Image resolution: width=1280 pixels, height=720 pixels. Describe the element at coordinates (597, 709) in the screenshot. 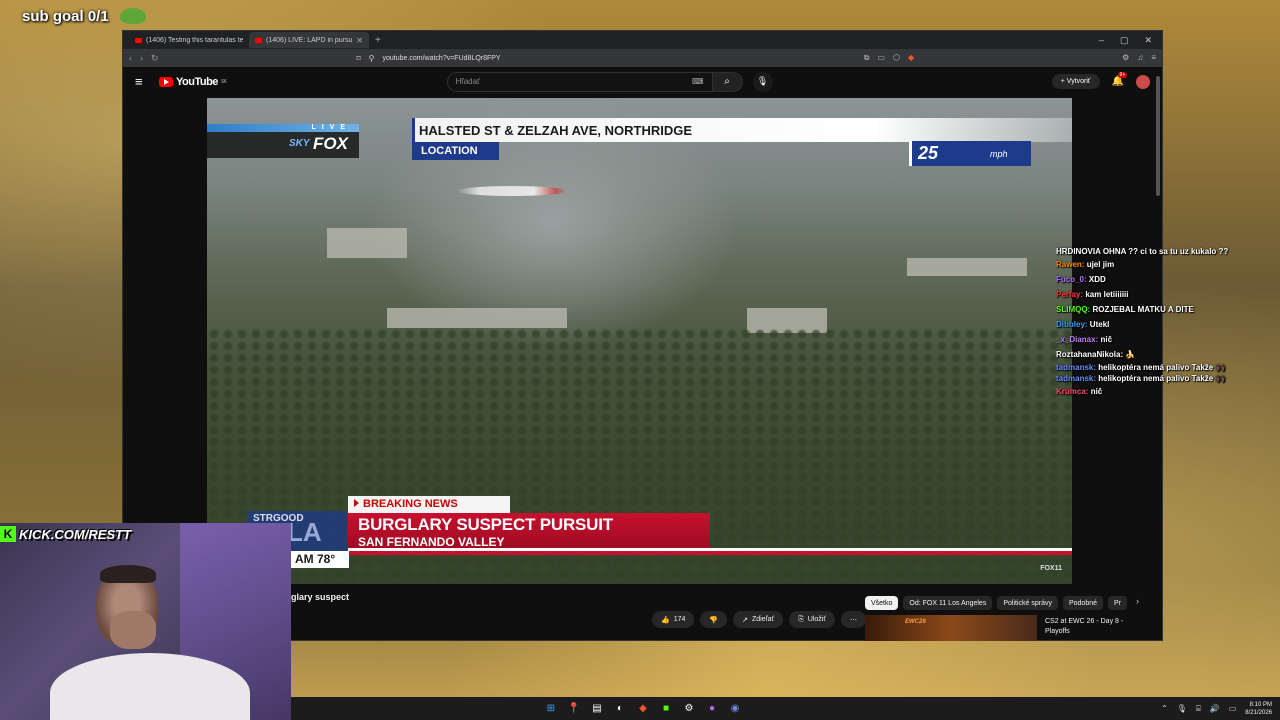

I see `explorer-icon: ▤` at that location.